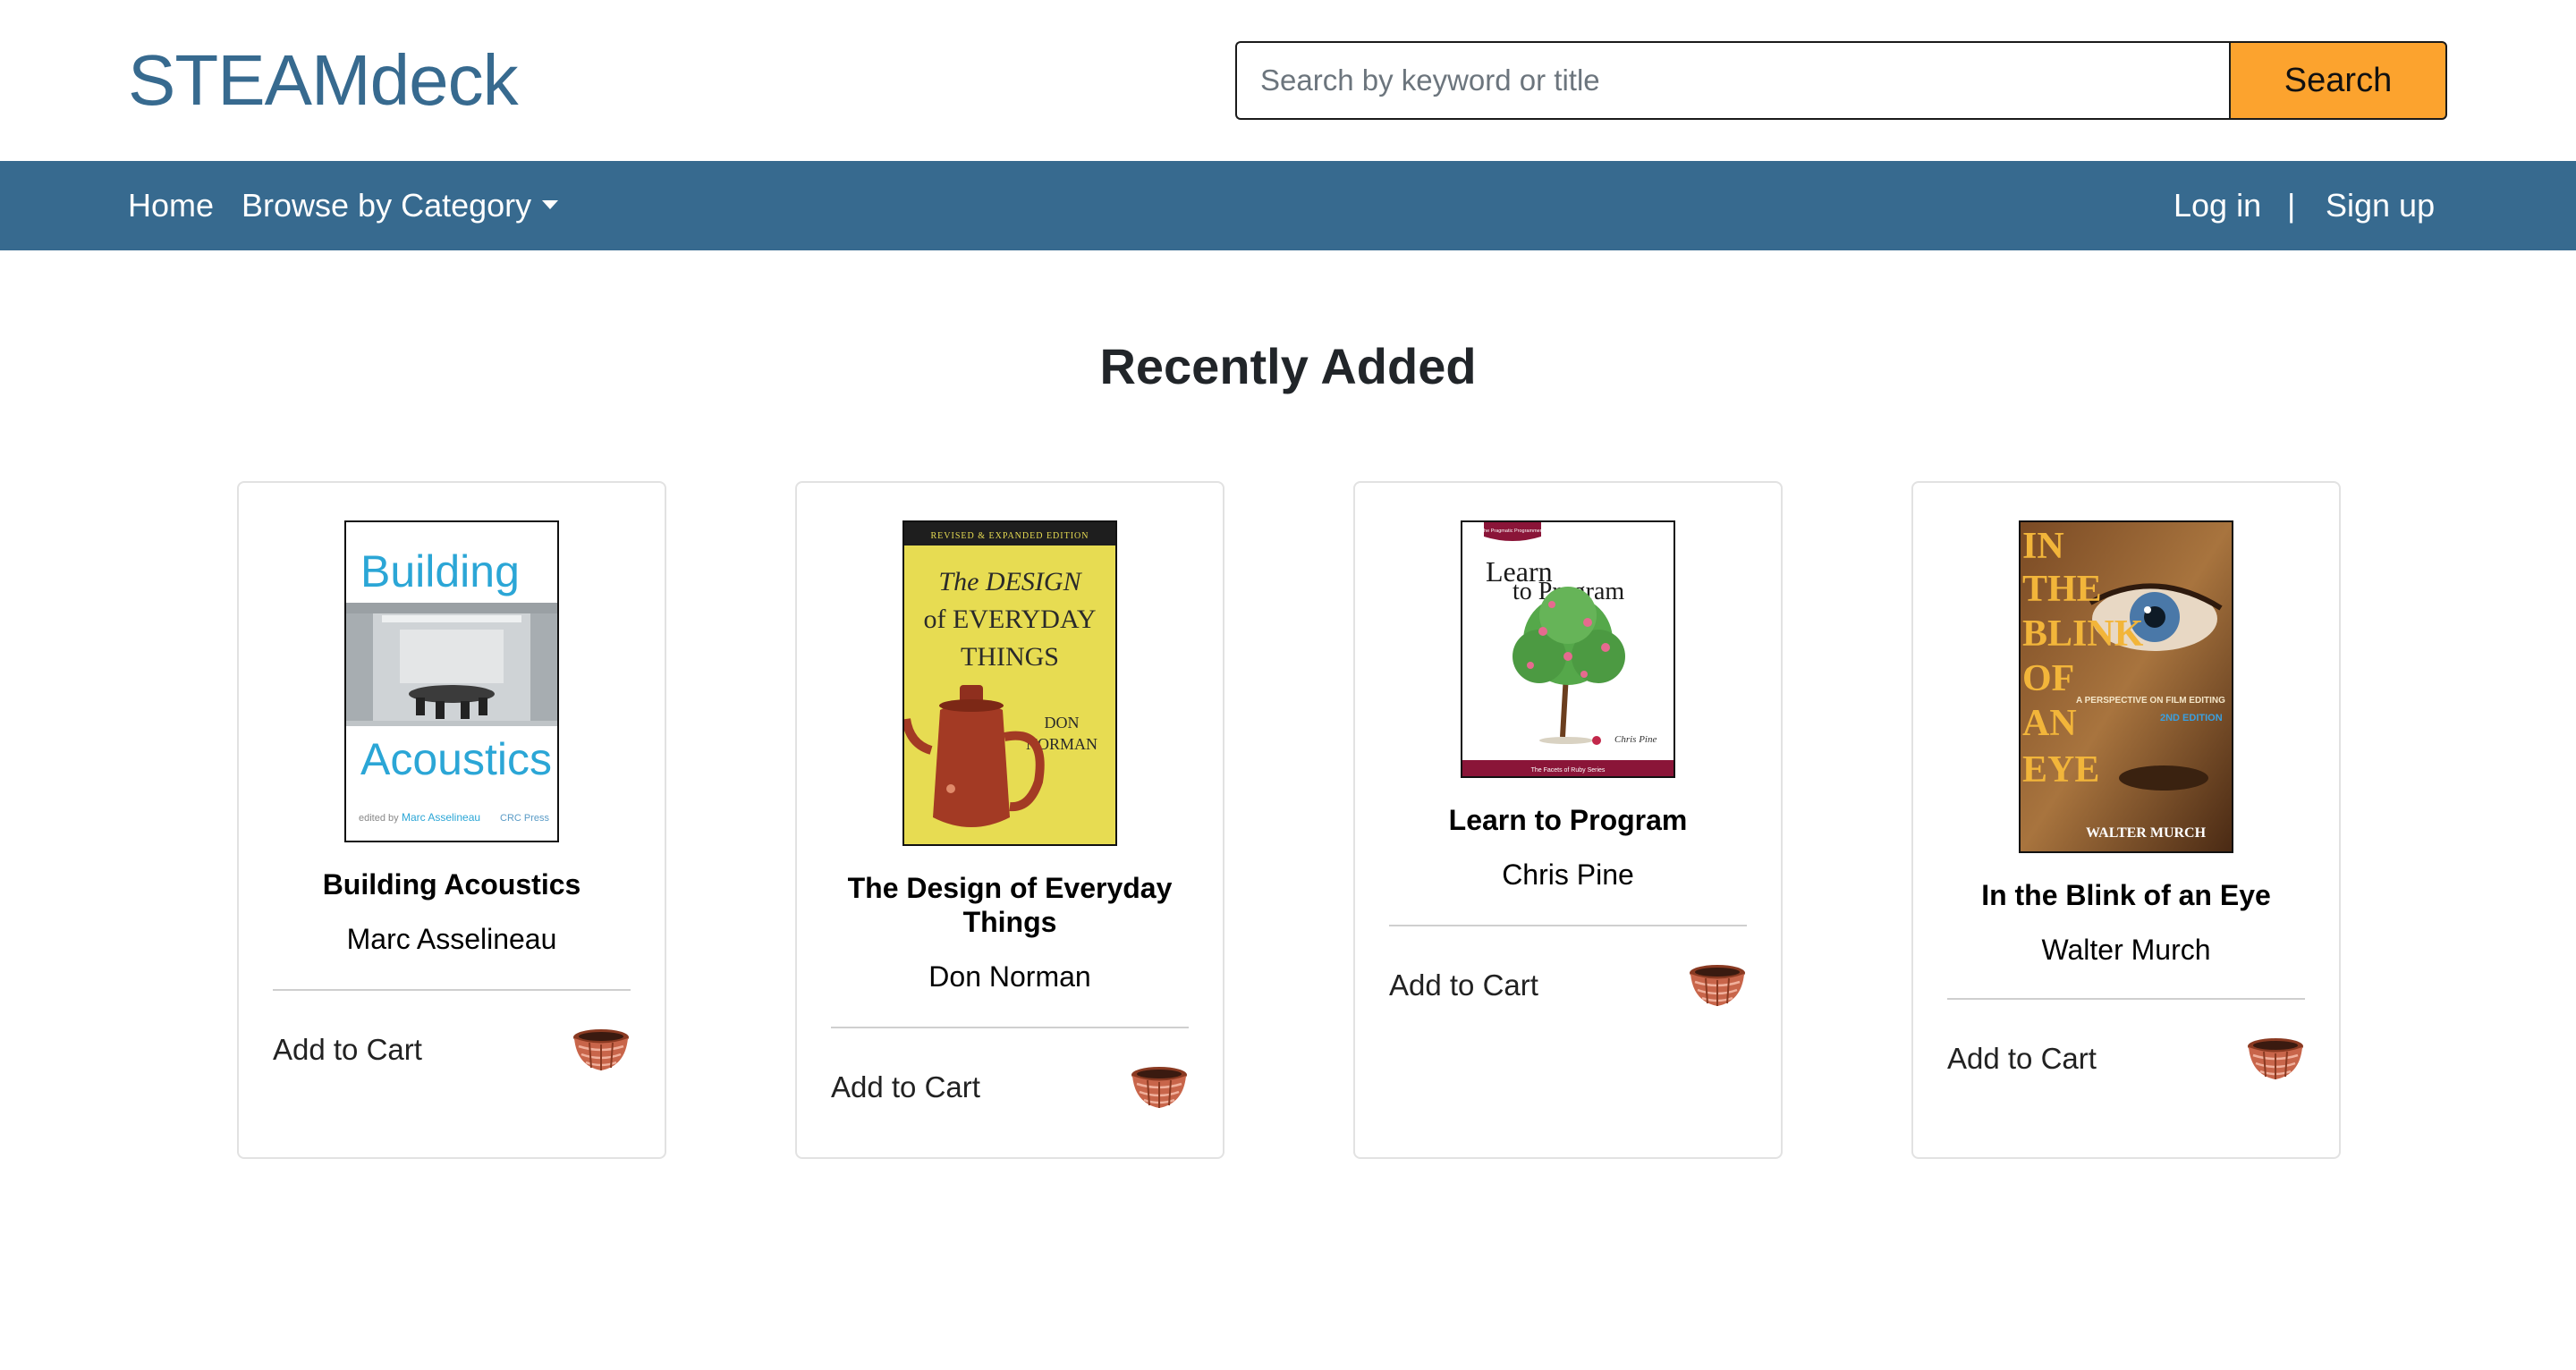 Image resolution: width=2576 pixels, height=1370 pixels. What do you see at coordinates (2217, 205) in the screenshot?
I see `nav-login: Log in` at bounding box center [2217, 205].